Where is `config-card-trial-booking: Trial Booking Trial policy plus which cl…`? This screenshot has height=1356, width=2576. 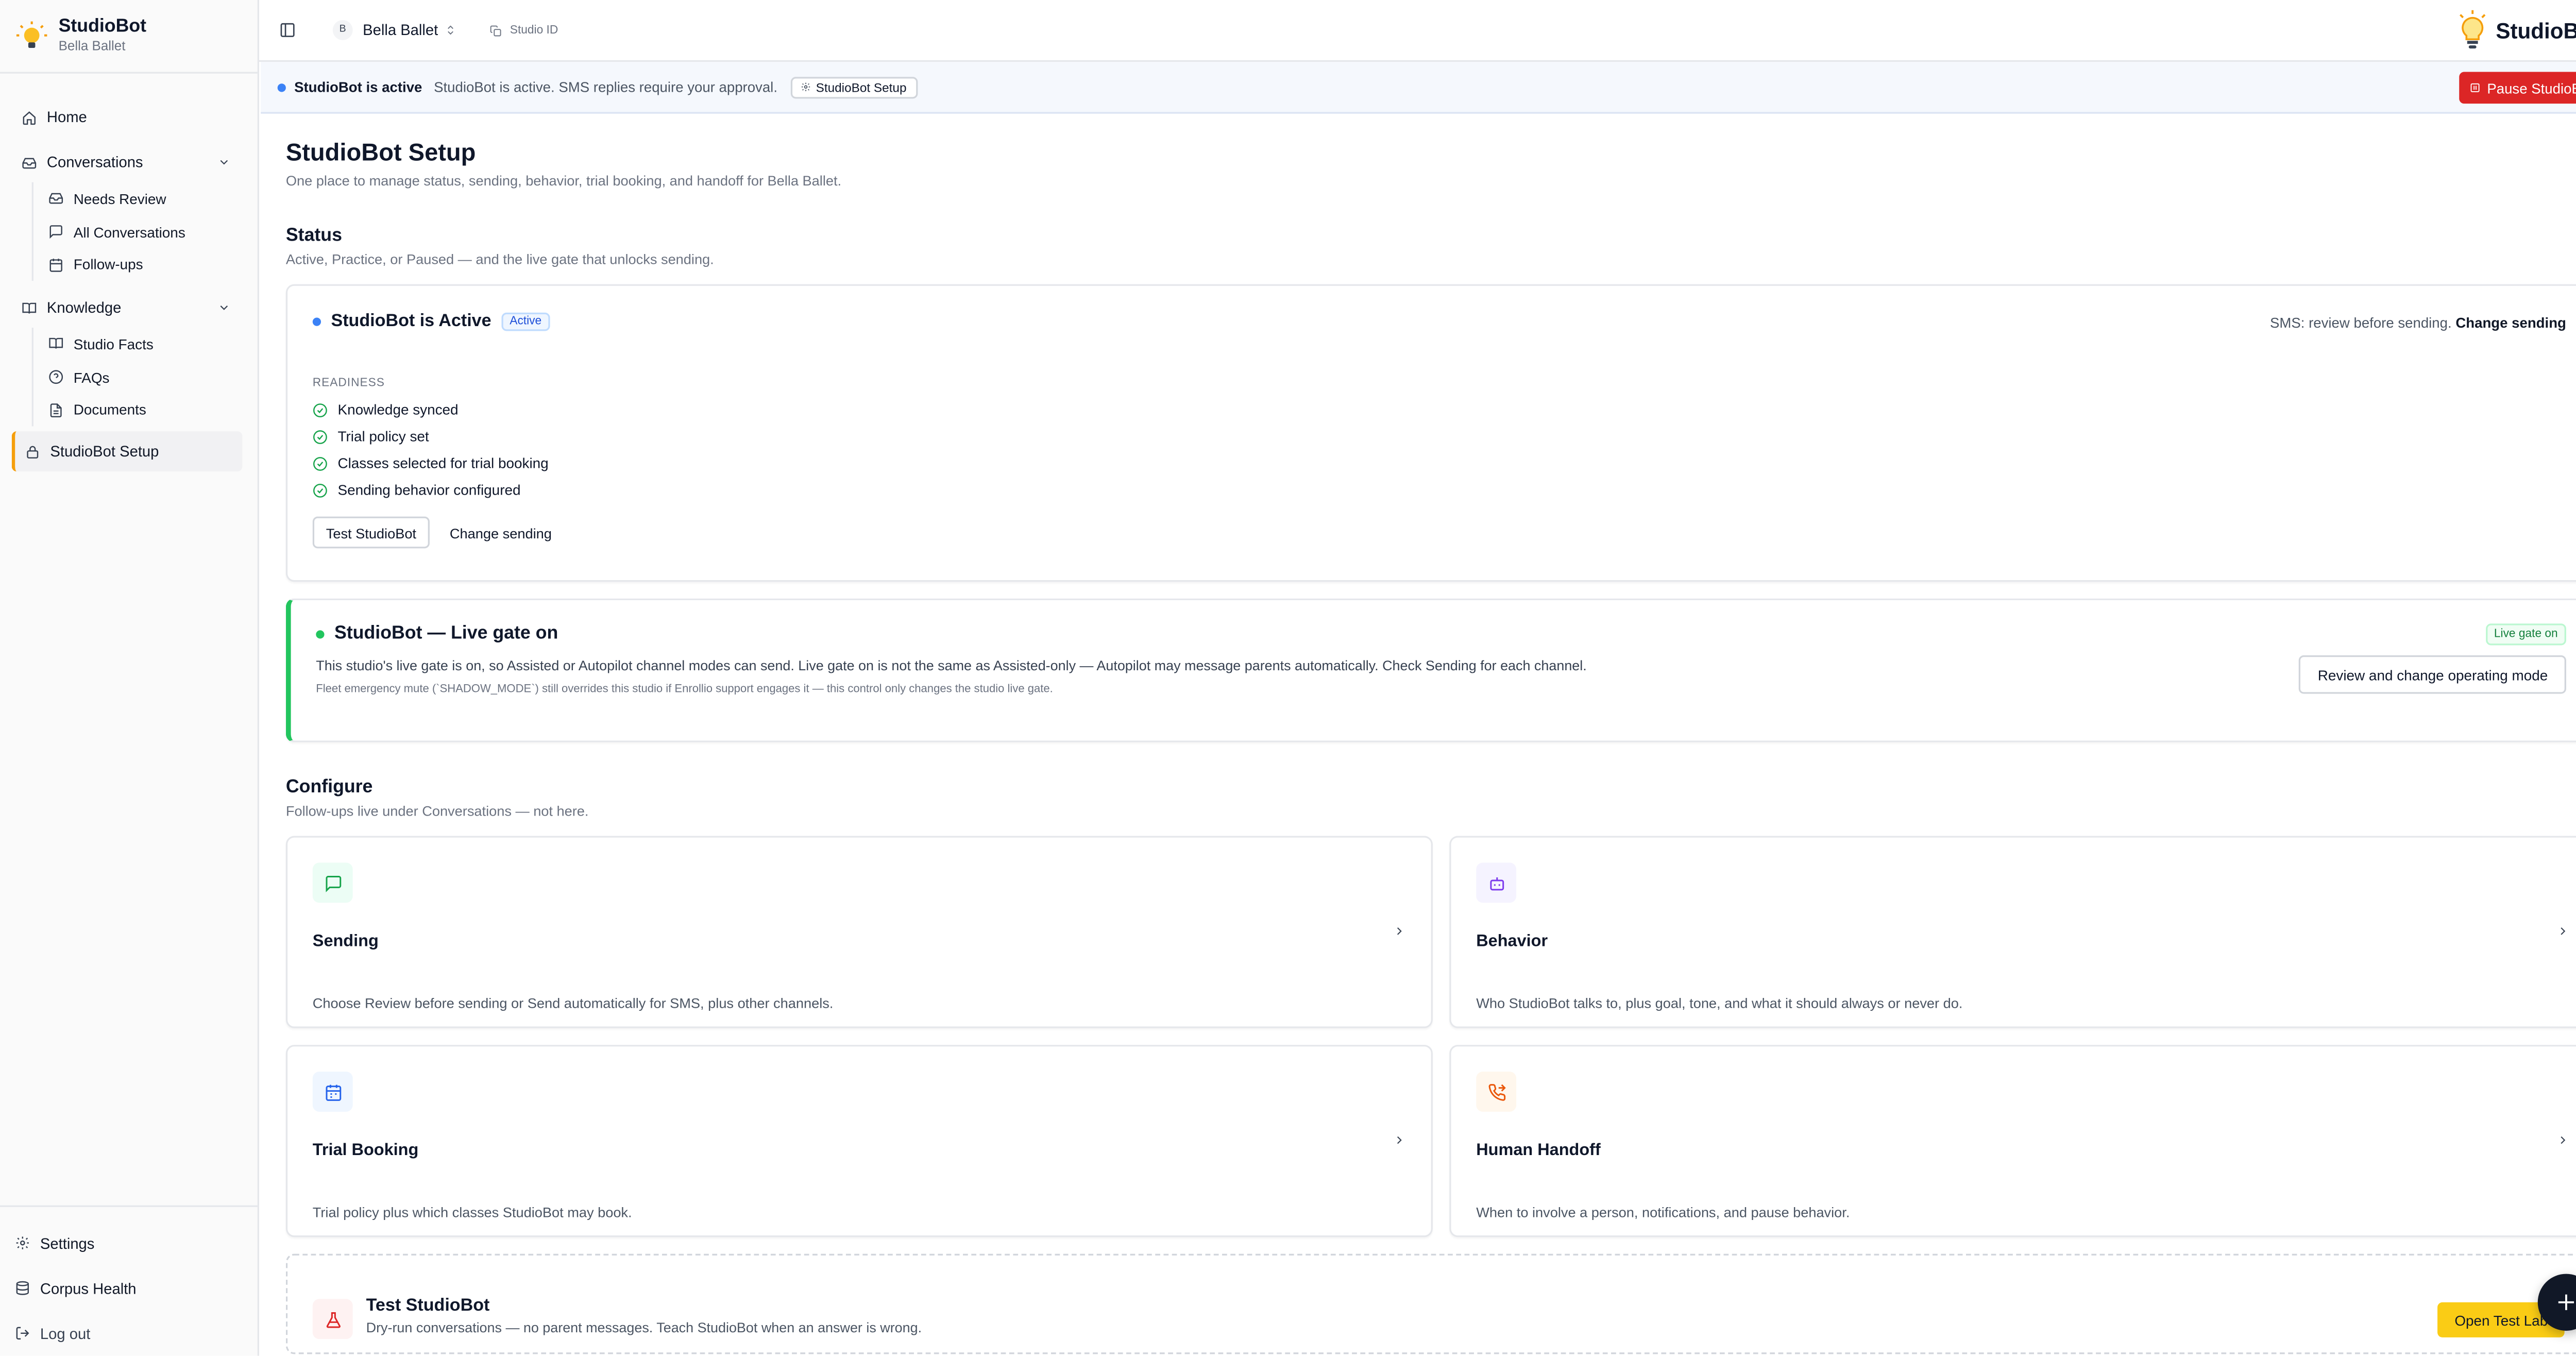 config-card-trial-booking: Trial Booking Trial policy plus which cl… is located at coordinates (859, 1141).